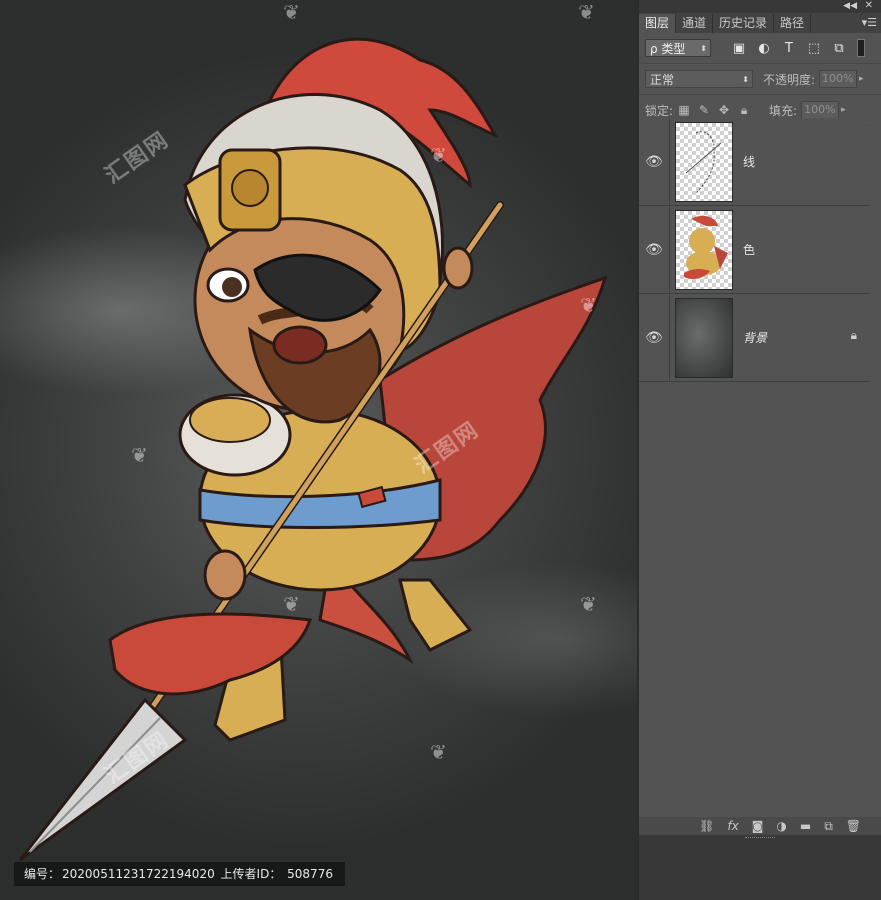 Image resolution: width=881 pixels, height=900 pixels. What do you see at coordinates (820, 110) in the screenshot?
I see `fill-field: 100%` at bounding box center [820, 110].